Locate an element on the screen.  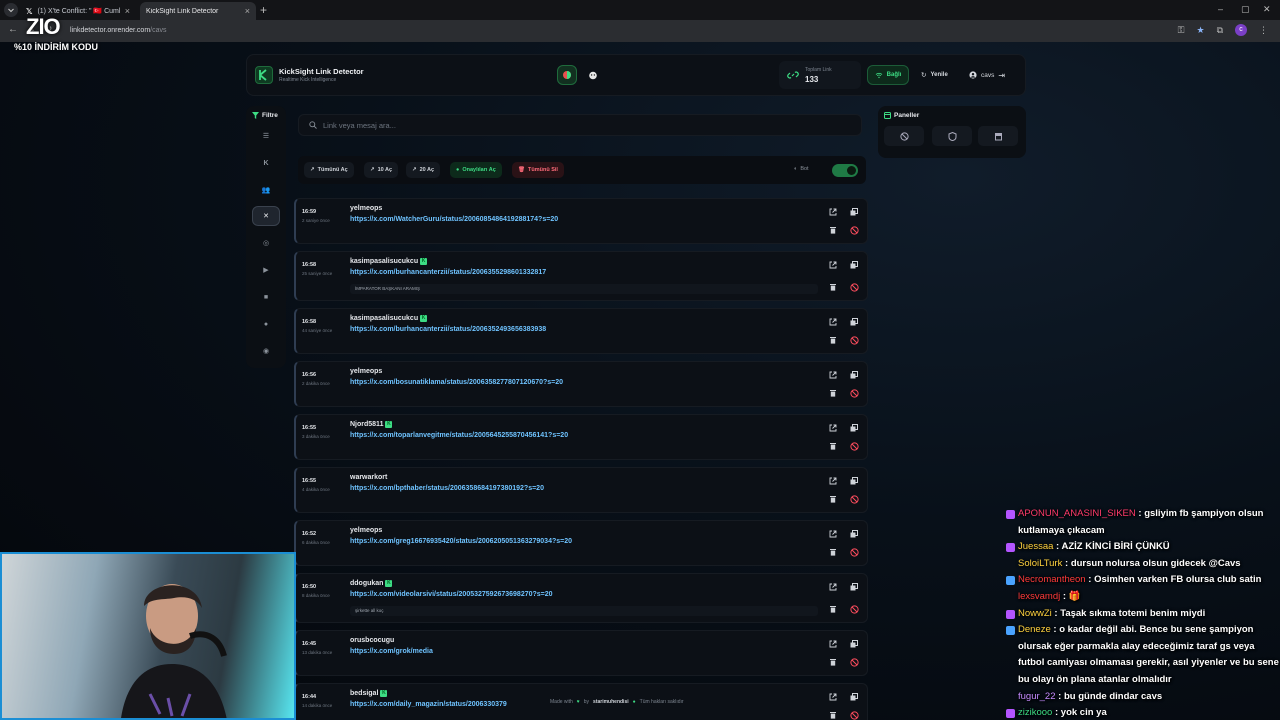
link-username: bedsigal K is located at coordinates (369, 693).